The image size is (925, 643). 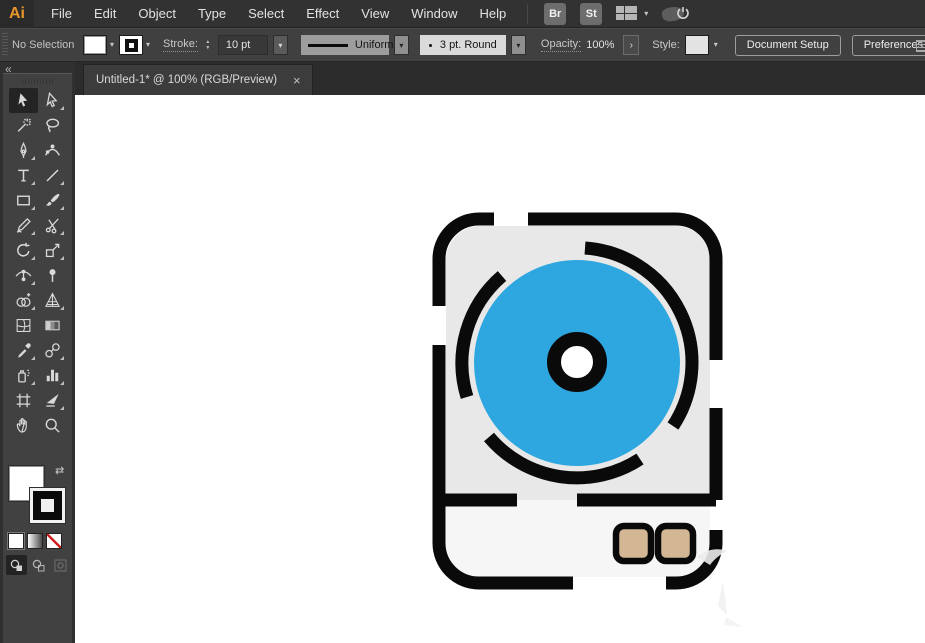 I want to click on style-swatch, so click(x=696, y=45).